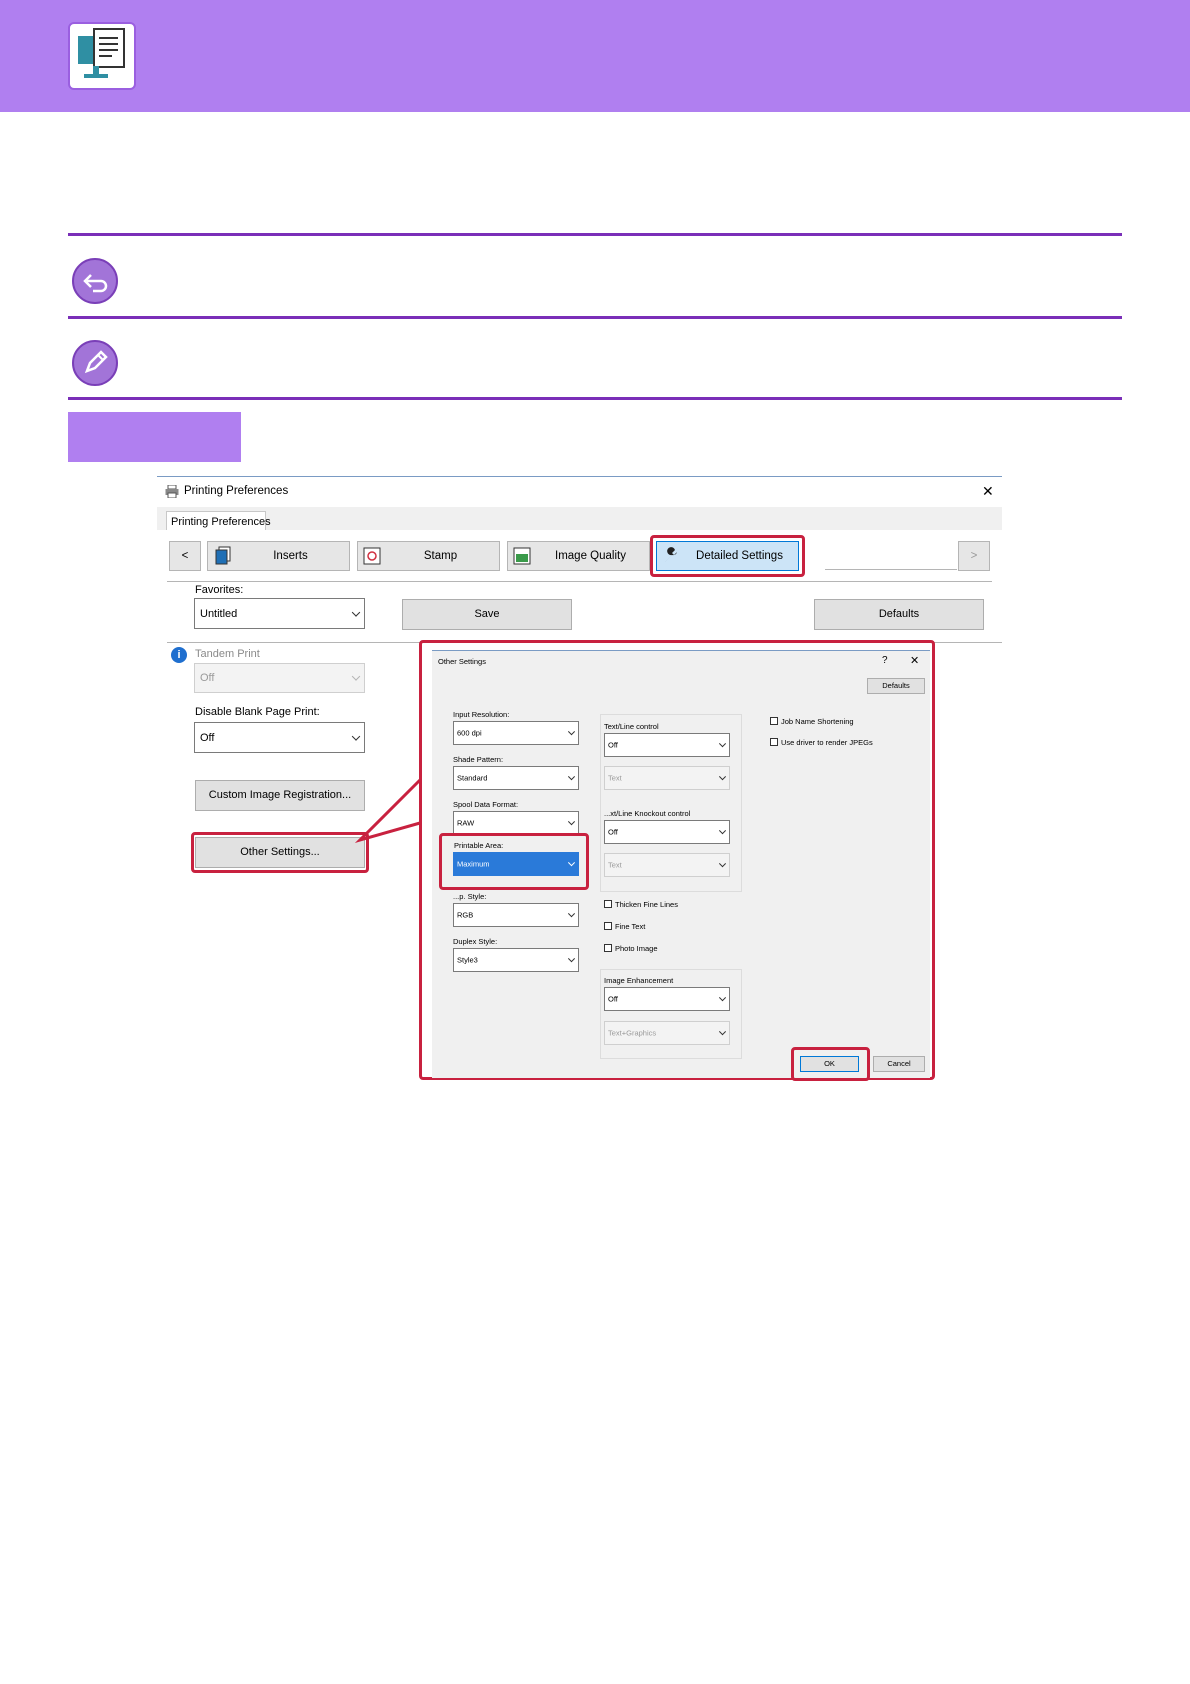 Image resolution: width=1190 pixels, height=1684 pixels. What do you see at coordinates (462, 661) in the screenshot?
I see `dialog-title: Other Settings` at bounding box center [462, 661].